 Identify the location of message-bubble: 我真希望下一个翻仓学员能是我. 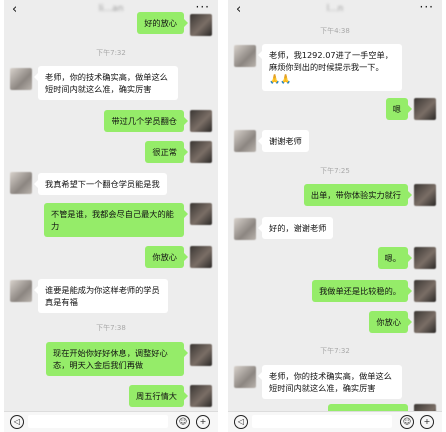
(100, 184).